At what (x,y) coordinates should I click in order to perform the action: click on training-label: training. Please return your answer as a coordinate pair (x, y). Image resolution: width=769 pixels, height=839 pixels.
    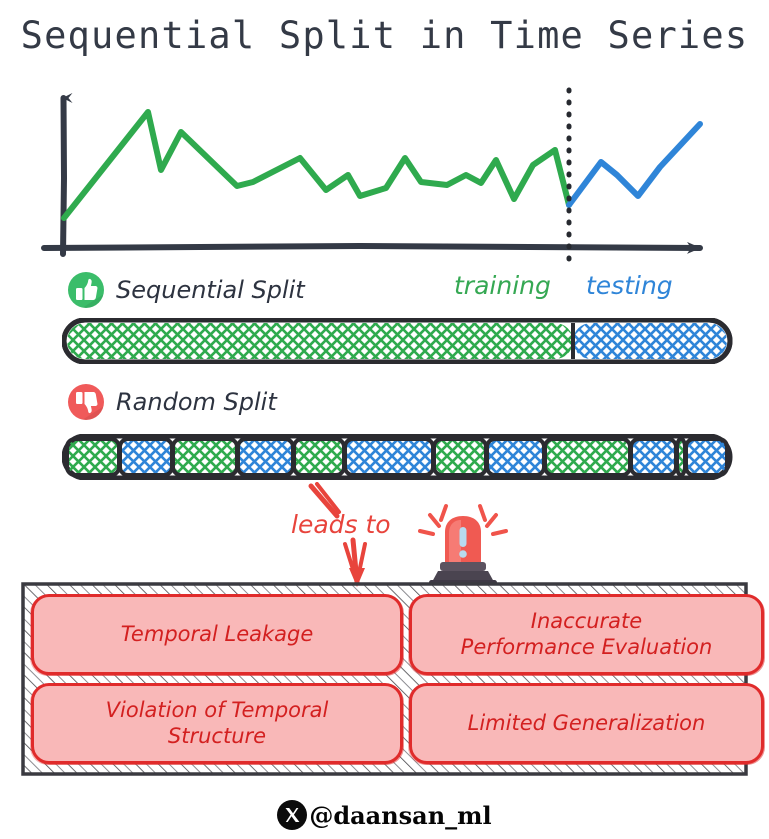
    Looking at the image, I should click on (502, 285).